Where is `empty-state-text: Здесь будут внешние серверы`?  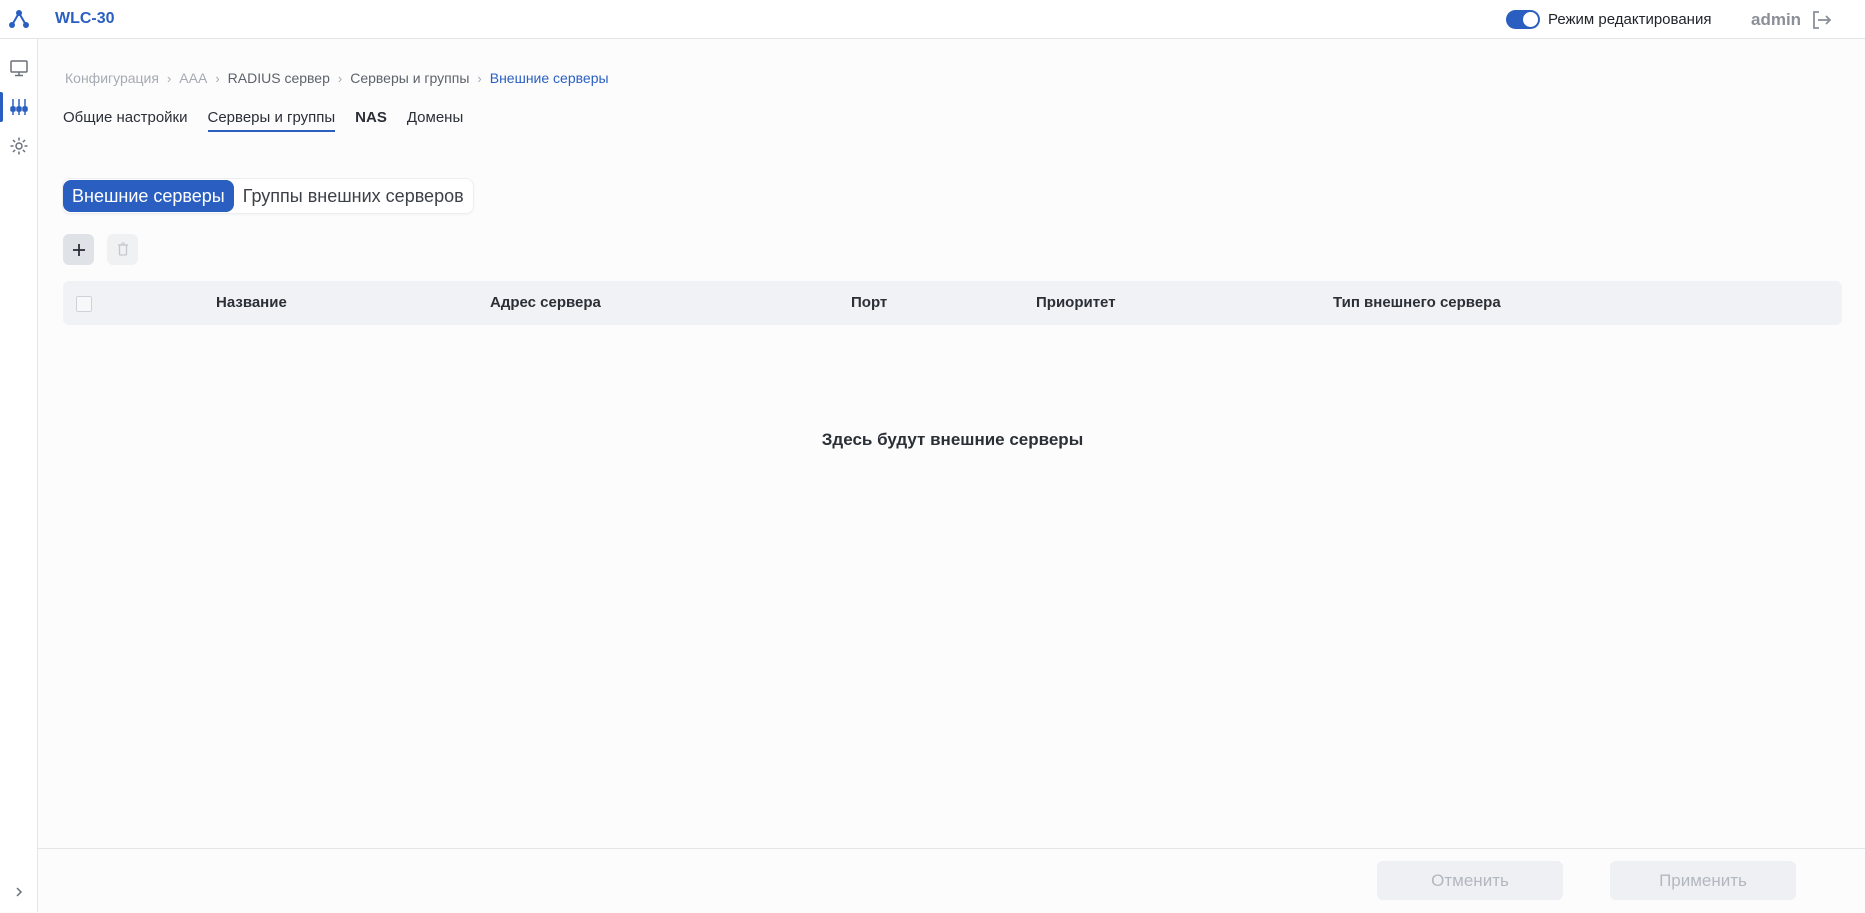
empty-state-text: Здесь будут внешние серверы is located at coordinates (952, 439).